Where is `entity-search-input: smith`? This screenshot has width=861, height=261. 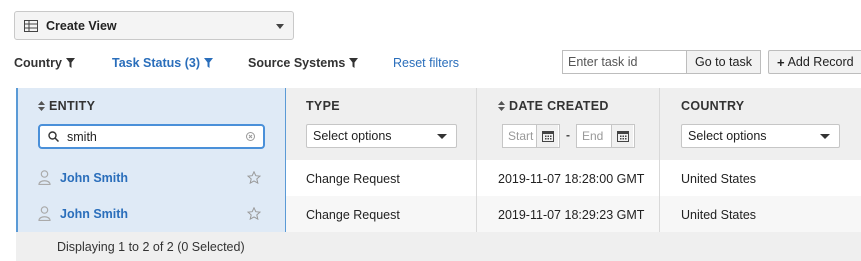
entity-search-input: smith is located at coordinates (151, 136).